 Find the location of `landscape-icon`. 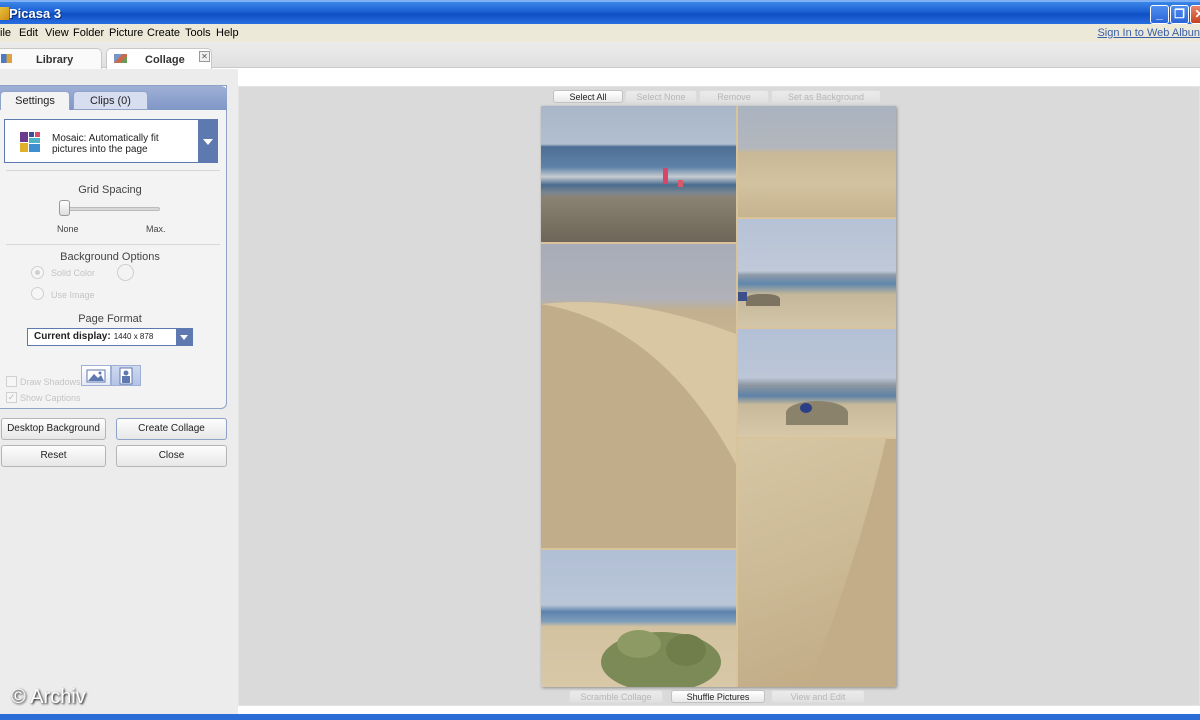

landscape-icon is located at coordinates (96, 376).